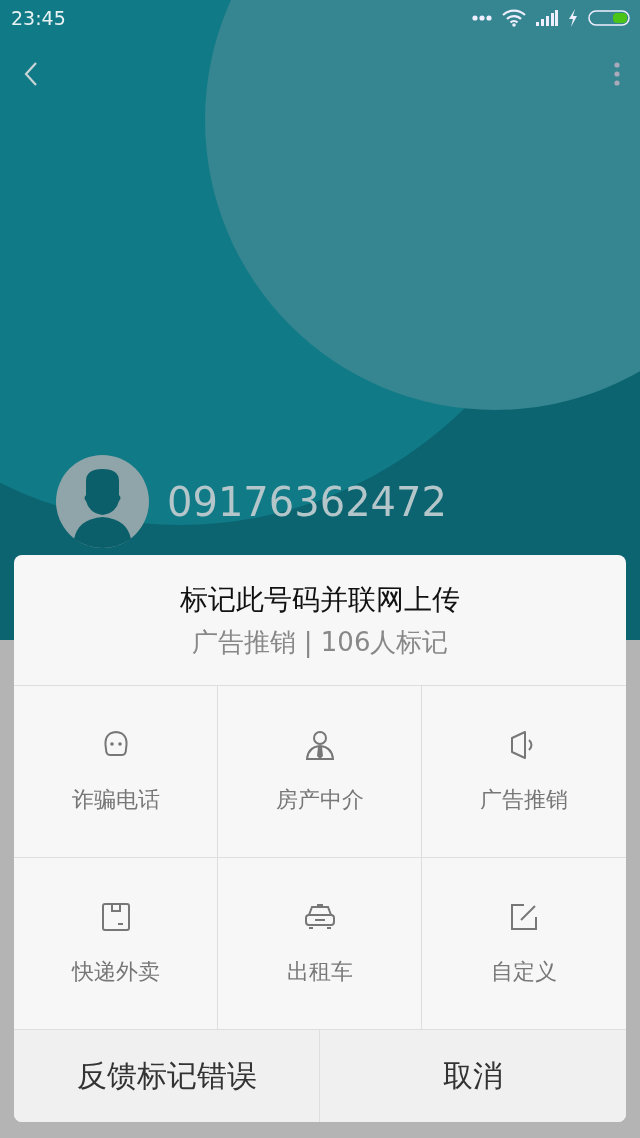 Image resolution: width=640 pixels, height=1138 pixels. I want to click on cancel-button: 取消, so click(473, 1076).